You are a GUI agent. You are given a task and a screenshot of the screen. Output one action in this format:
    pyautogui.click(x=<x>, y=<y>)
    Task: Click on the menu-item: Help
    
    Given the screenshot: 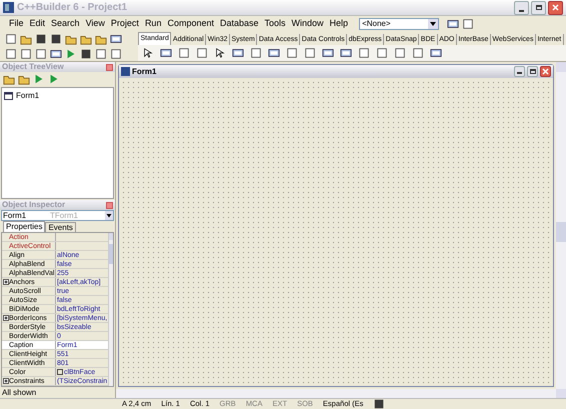 What is the action you would take?
    pyautogui.click(x=339, y=24)
    